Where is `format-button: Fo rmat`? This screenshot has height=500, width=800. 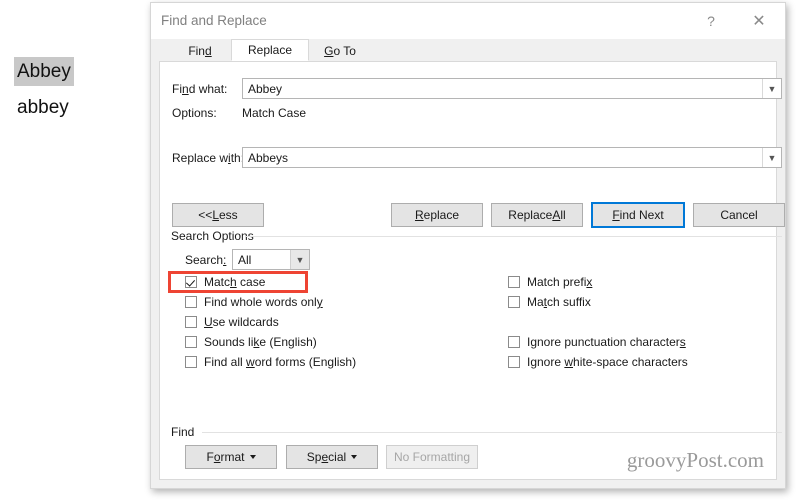
format-button: Fo rmat is located at coordinates (231, 457).